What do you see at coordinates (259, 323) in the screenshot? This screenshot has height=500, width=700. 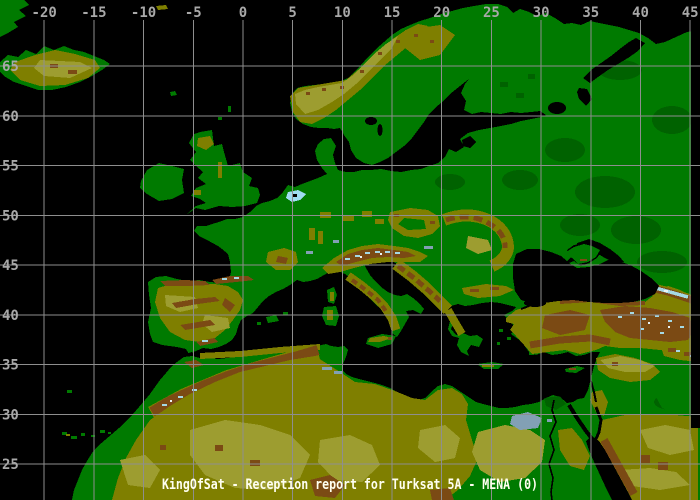 I see `land-ibiza` at bounding box center [259, 323].